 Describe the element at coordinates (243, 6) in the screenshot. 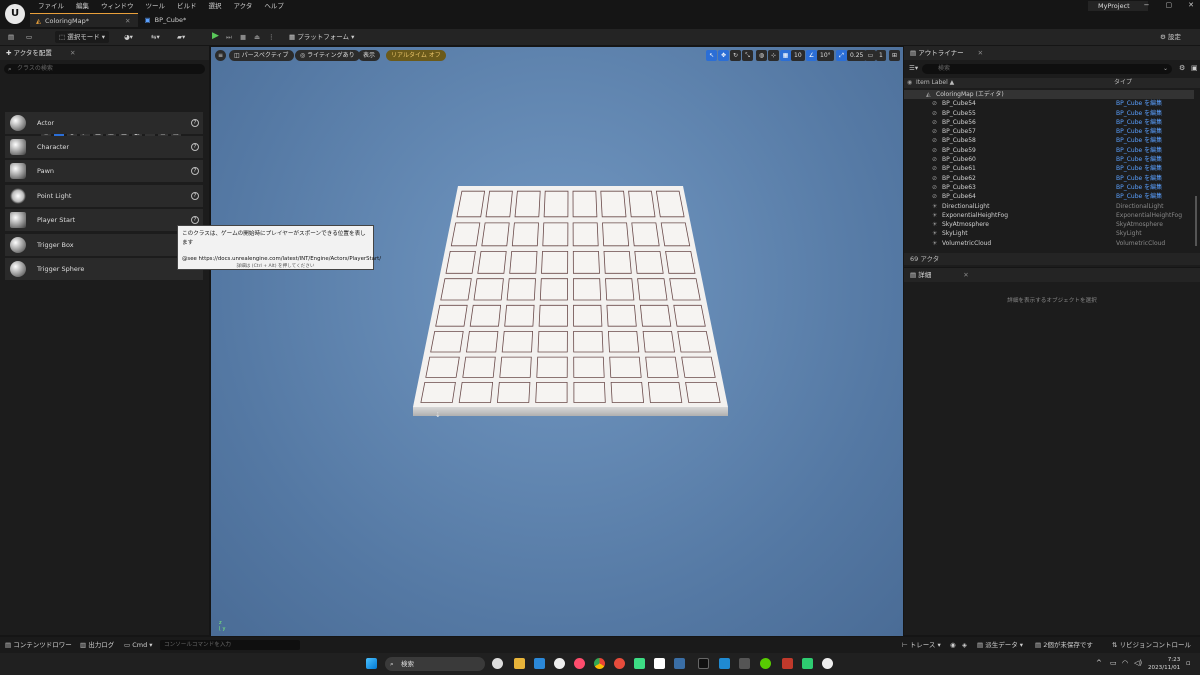

I see `menu-actor: アクタ` at that location.